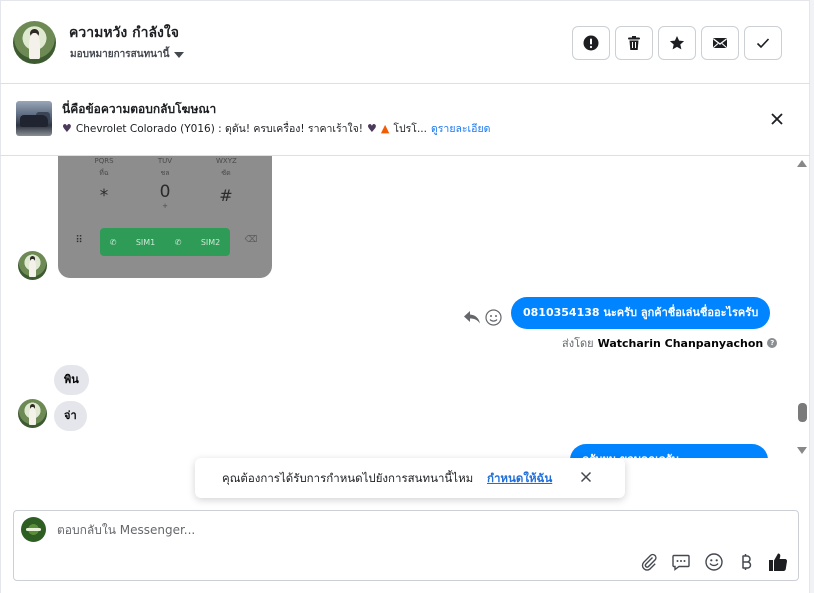 The image size is (814, 593). I want to click on dialpad-grid-icon: ⠿, so click(79, 240).